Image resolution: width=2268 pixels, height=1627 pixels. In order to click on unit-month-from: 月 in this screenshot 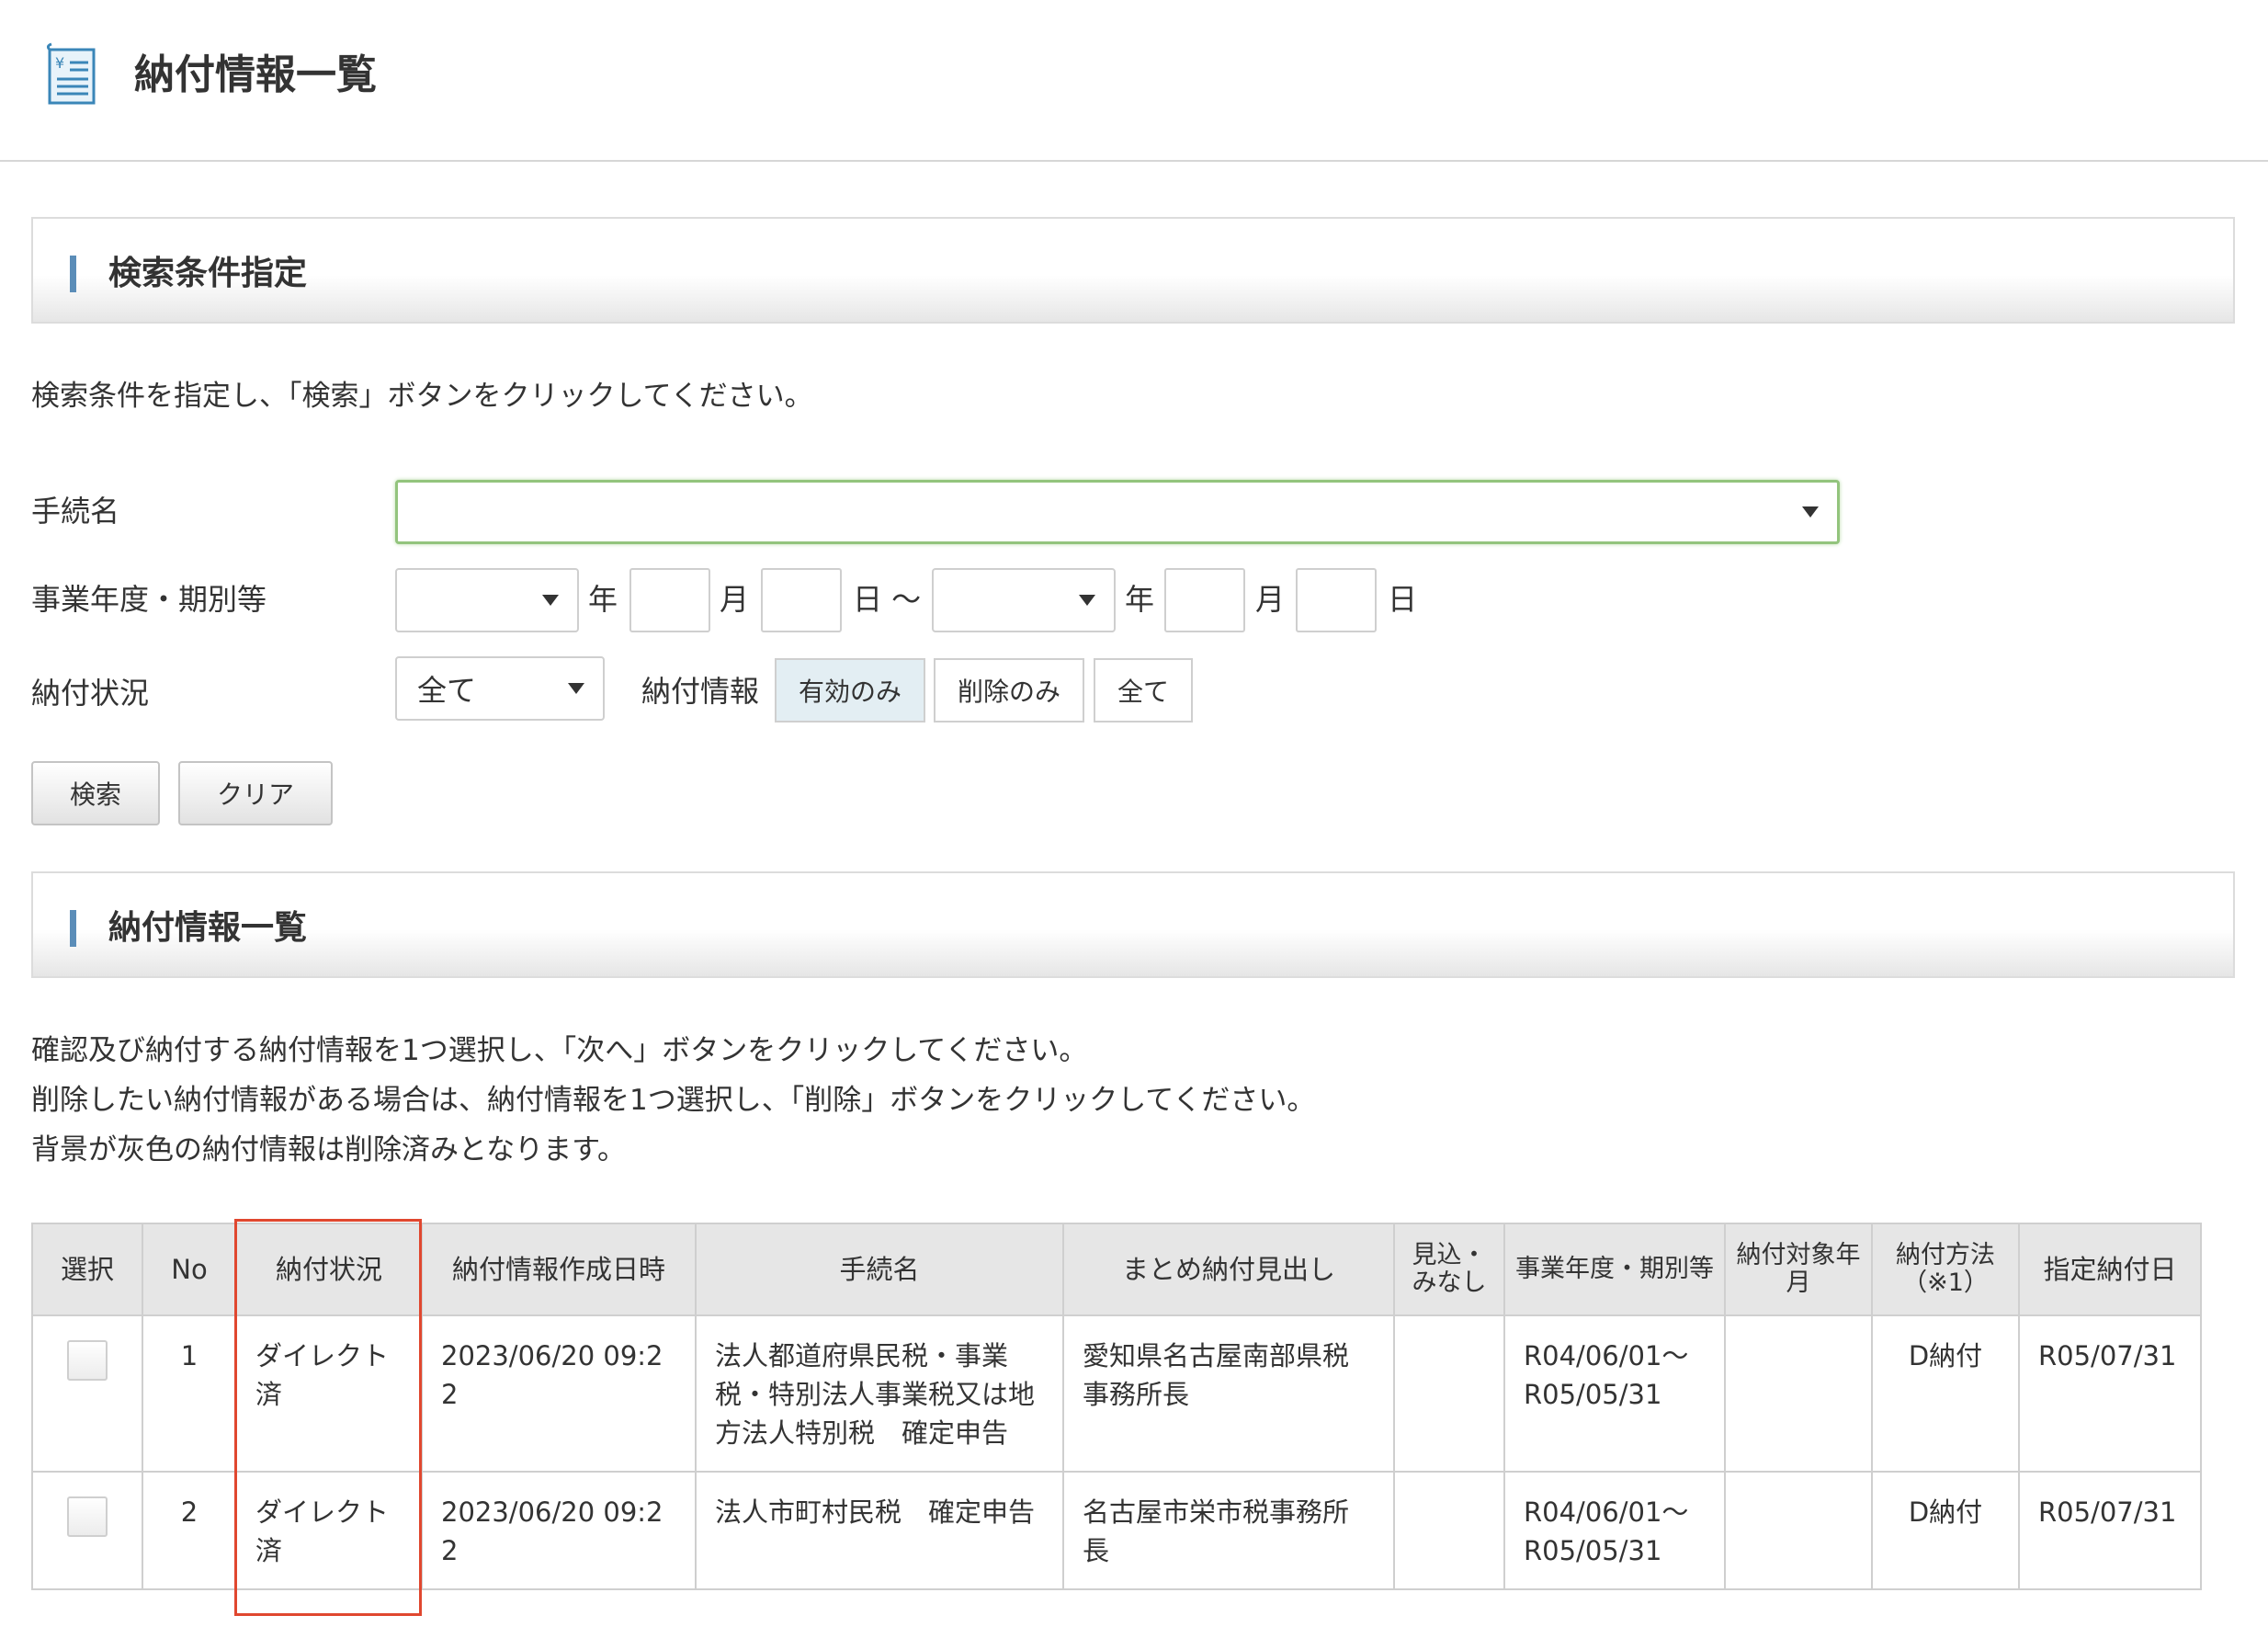, I will do `click(735, 599)`.